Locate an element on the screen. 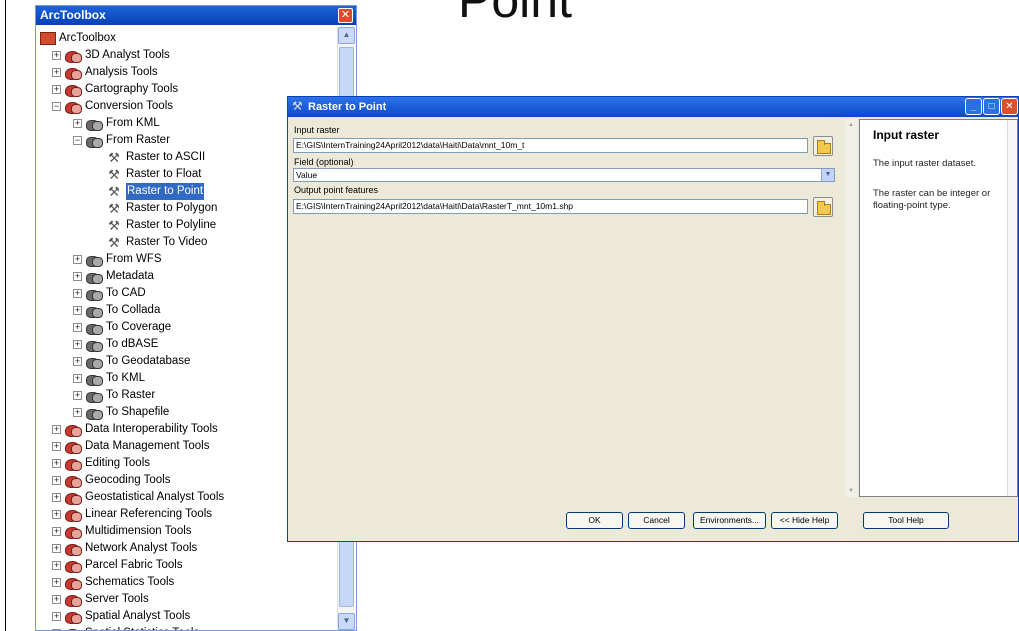  cancel-button: Cancel is located at coordinates (656, 520).